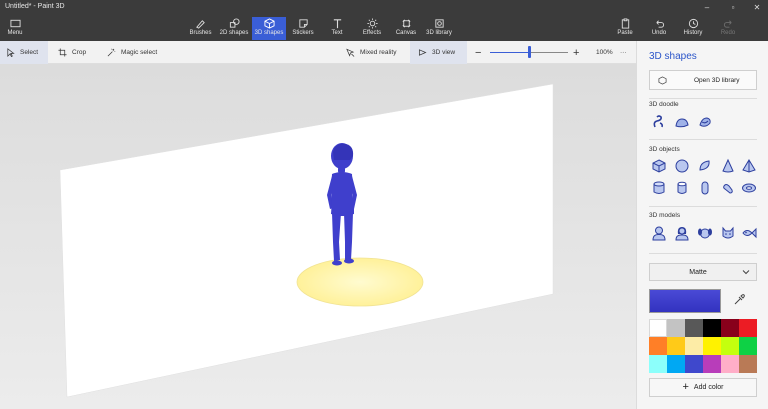 This screenshot has height=409, width=768. What do you see at coordinates (625, 33) in the screenshot?
I see `paste-label: Paste` at bounding box center [625, 33].